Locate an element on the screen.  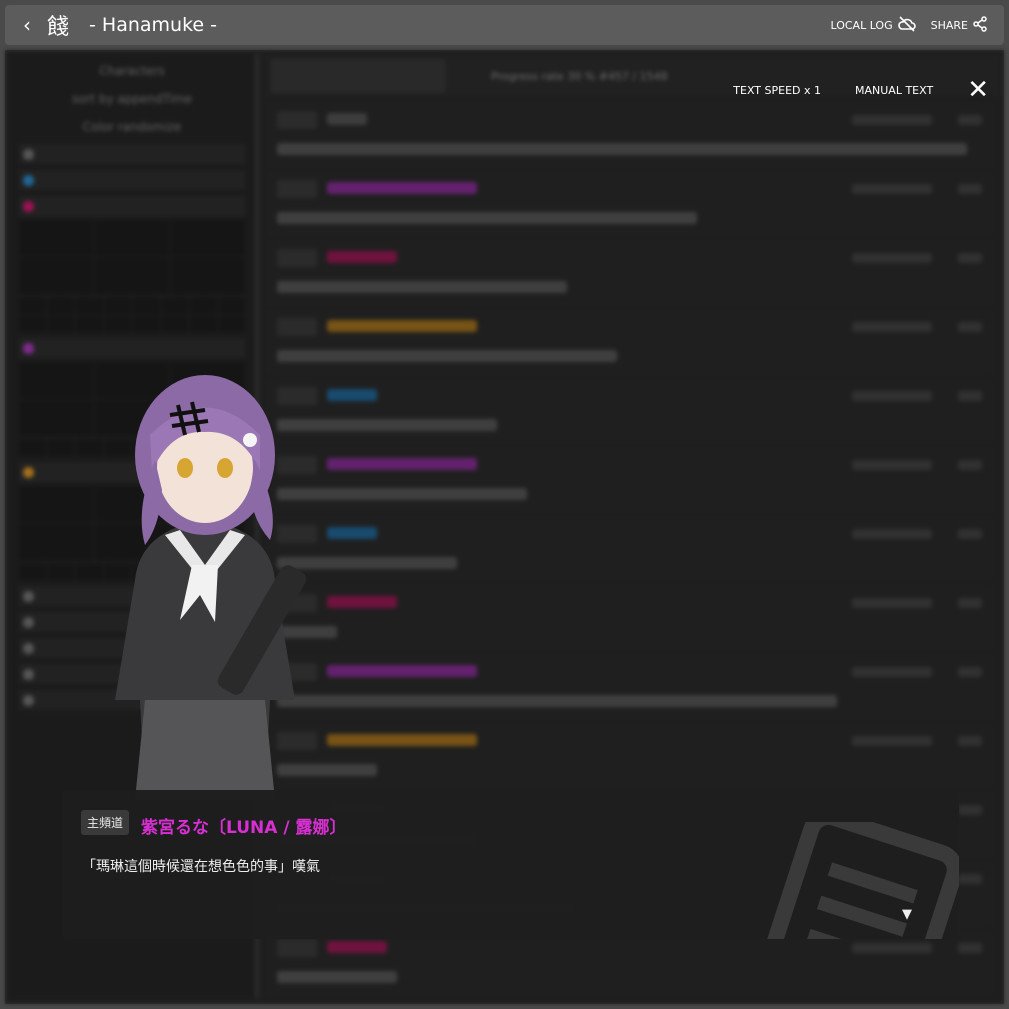
channel-badge: 主頻道 is located at coordinates (105, 822).